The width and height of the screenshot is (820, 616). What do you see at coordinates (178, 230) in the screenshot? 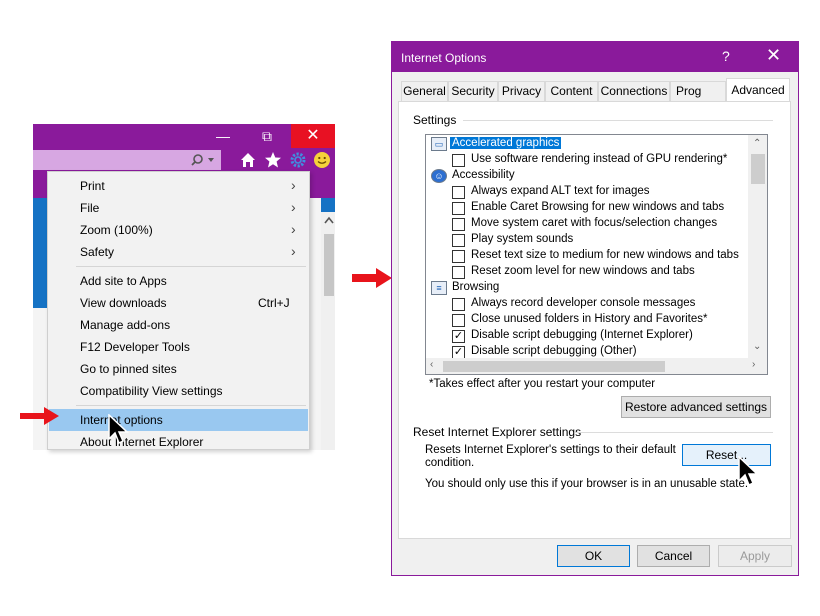
I see `menu-item-zoom: Zoom (100%) ›` at bounding box center [178, 230].